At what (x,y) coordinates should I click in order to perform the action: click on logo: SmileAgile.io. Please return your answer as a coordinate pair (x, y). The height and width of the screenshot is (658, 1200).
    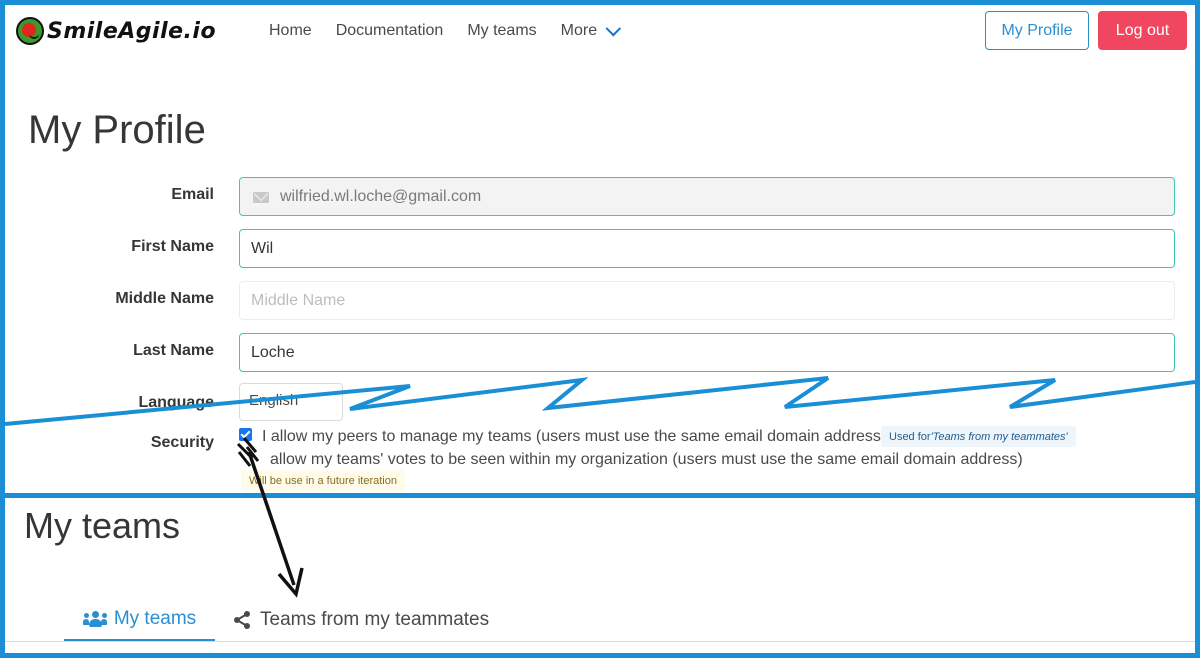
    Looking at the image, I should click on (116, 31).